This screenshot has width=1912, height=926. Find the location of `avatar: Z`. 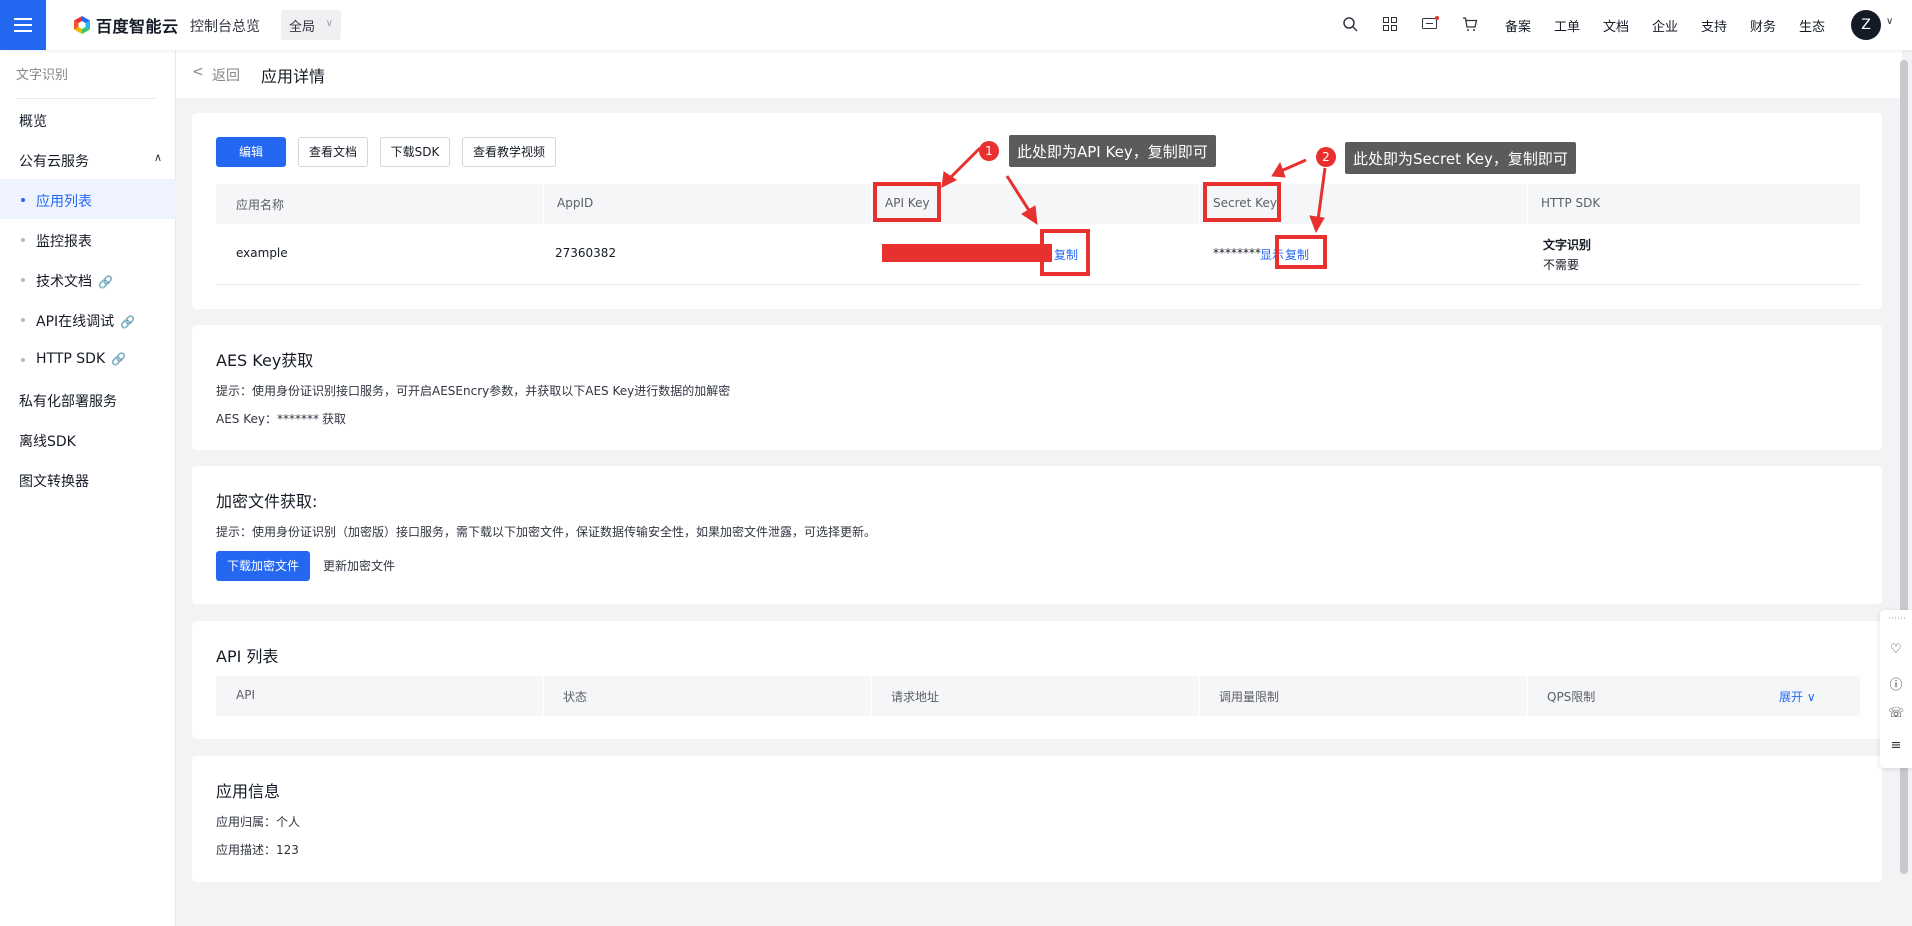

avatar: Z is located at coordinates (1866, 25).